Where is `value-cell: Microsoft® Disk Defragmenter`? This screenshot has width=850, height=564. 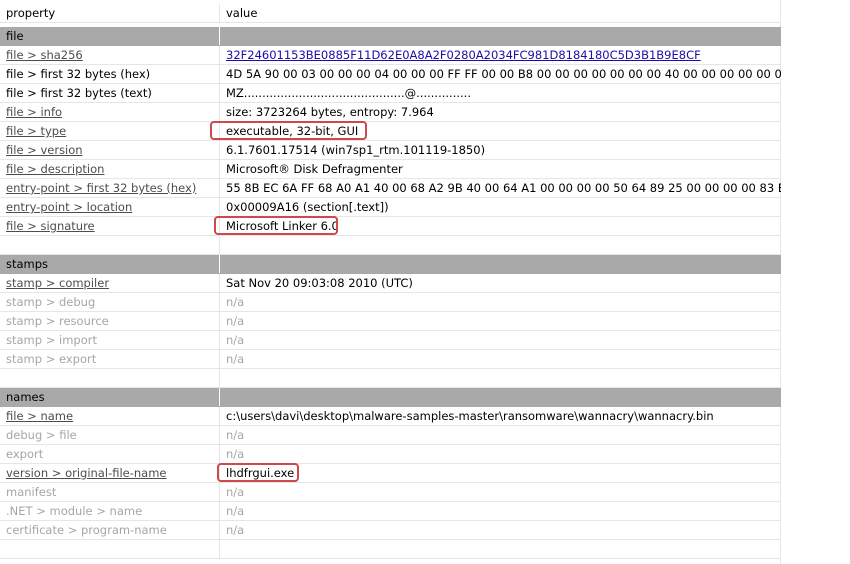 value-cell: Microsoft® Disk Defragmenter is located at coordinates (314, 169).